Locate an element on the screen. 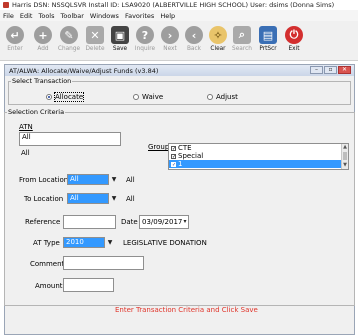 The height and width of the screenshot is (335, 358). search-label: Search is located at coordinates (242, 49).